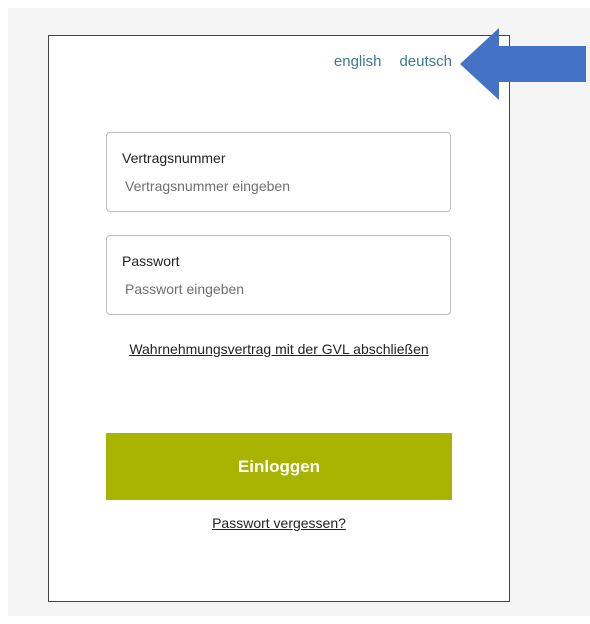  I want to click on password-label: Passwort, so click(151, 261).